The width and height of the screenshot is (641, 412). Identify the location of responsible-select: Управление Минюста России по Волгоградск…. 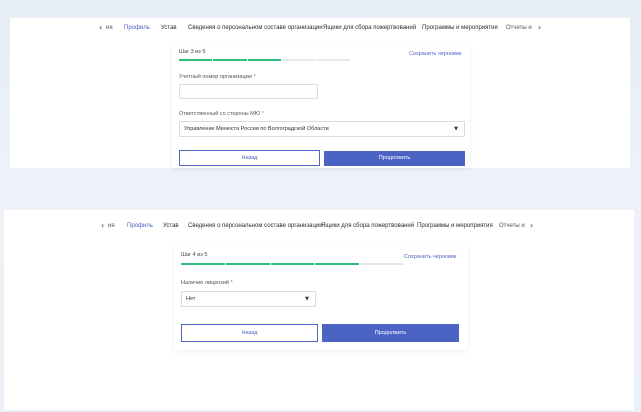
(322, 129).